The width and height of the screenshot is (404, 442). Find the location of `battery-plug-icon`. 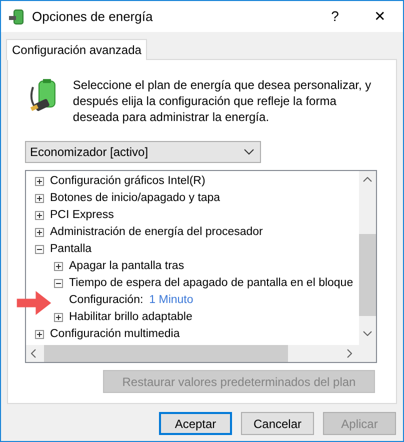

battery-plug-icon is located at coordinates (17, 17).